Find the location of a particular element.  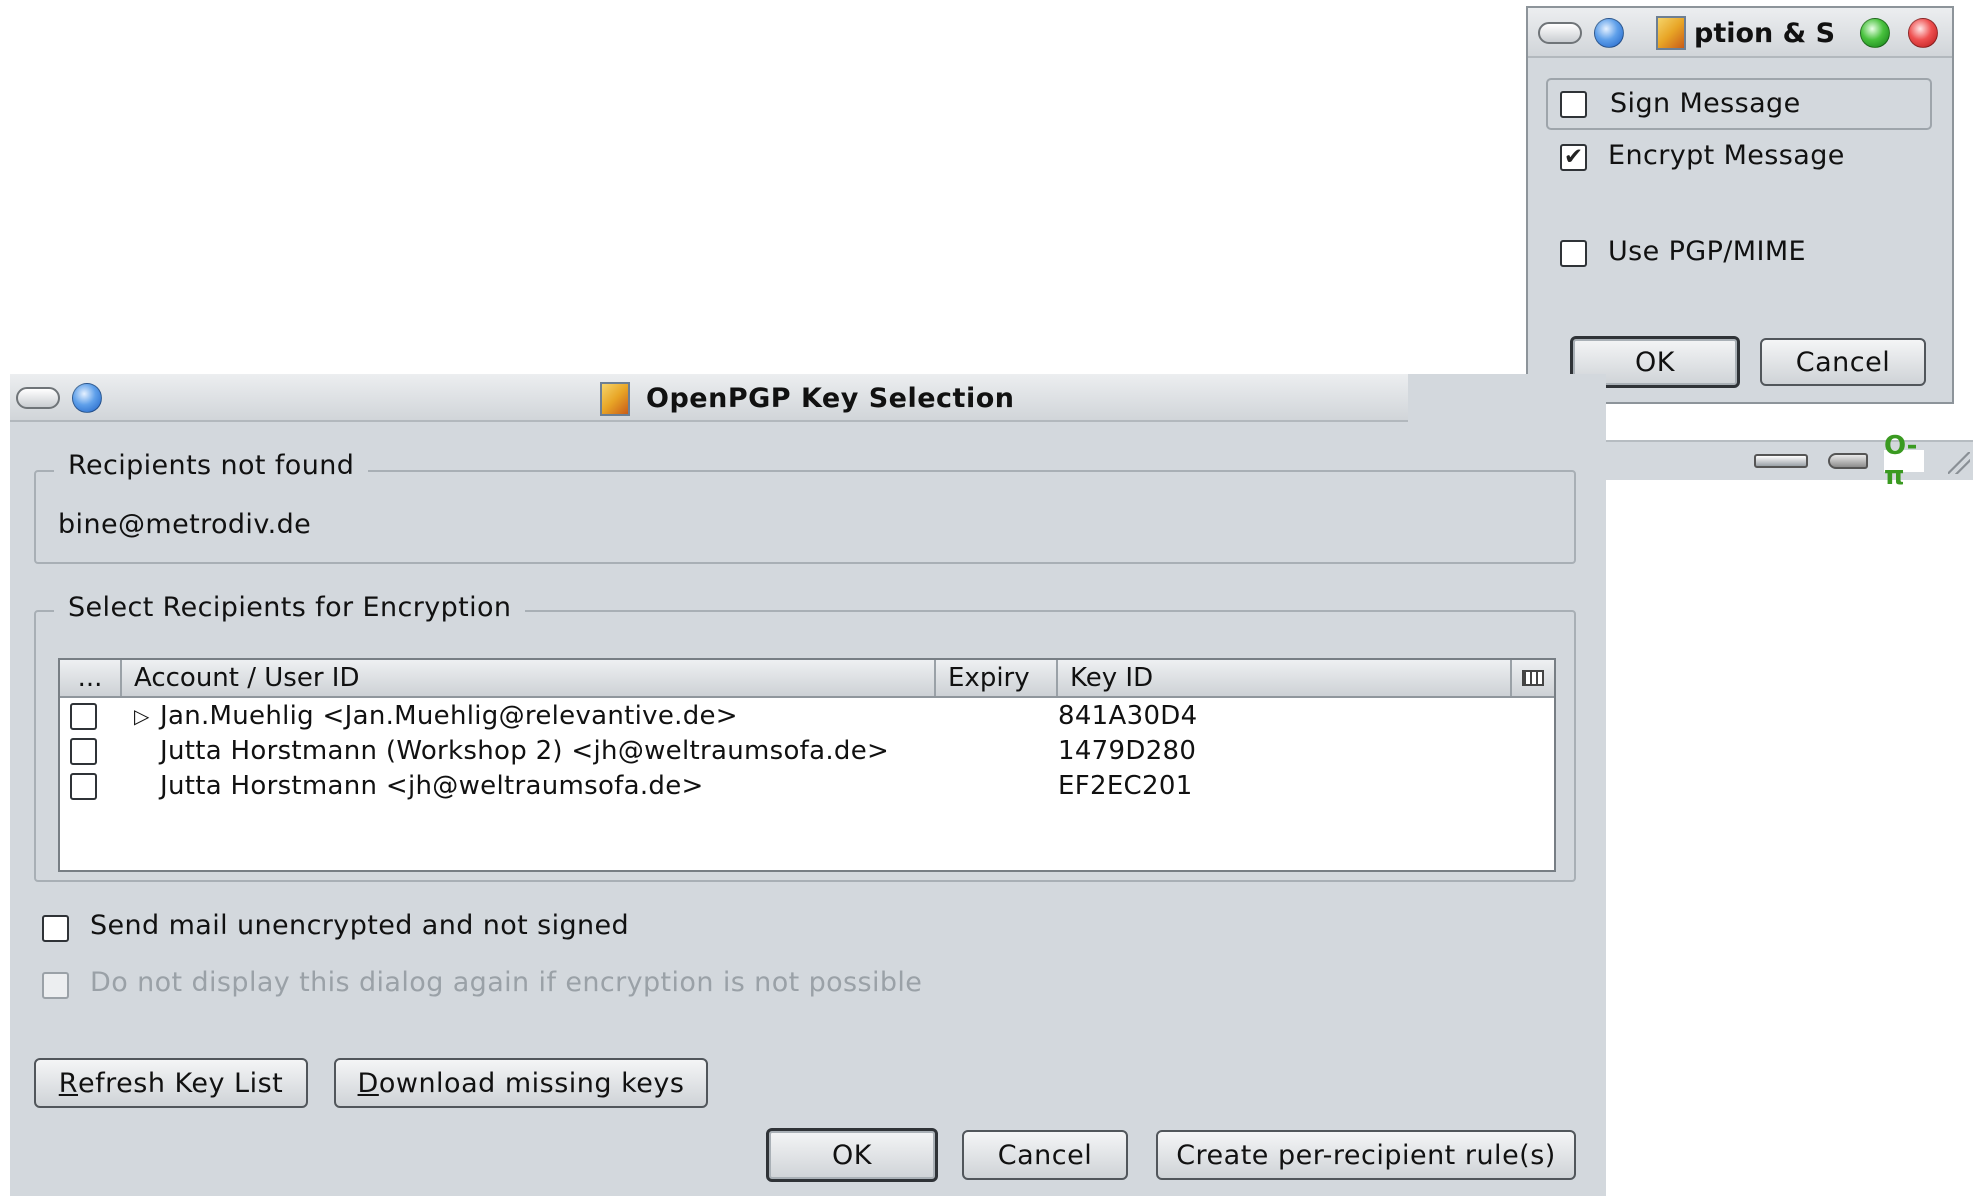

main-dialog-title: OpenPGP Key Selection is located at coordinates (830, 398).